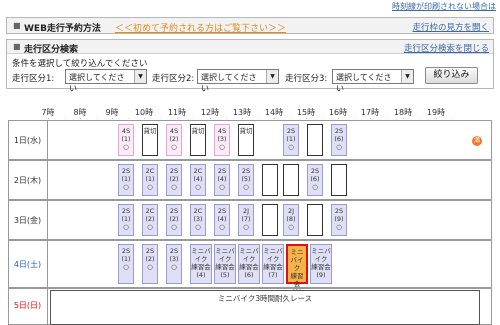  I want to click on hour-label: 14時, so click(274, 112).